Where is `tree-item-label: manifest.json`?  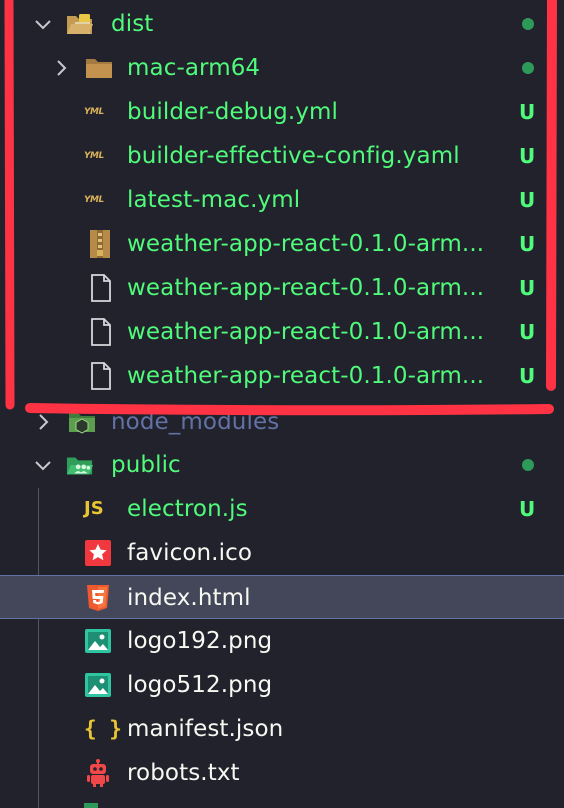 tree-item-label: manifest.json is located at coordinates (205, 729).